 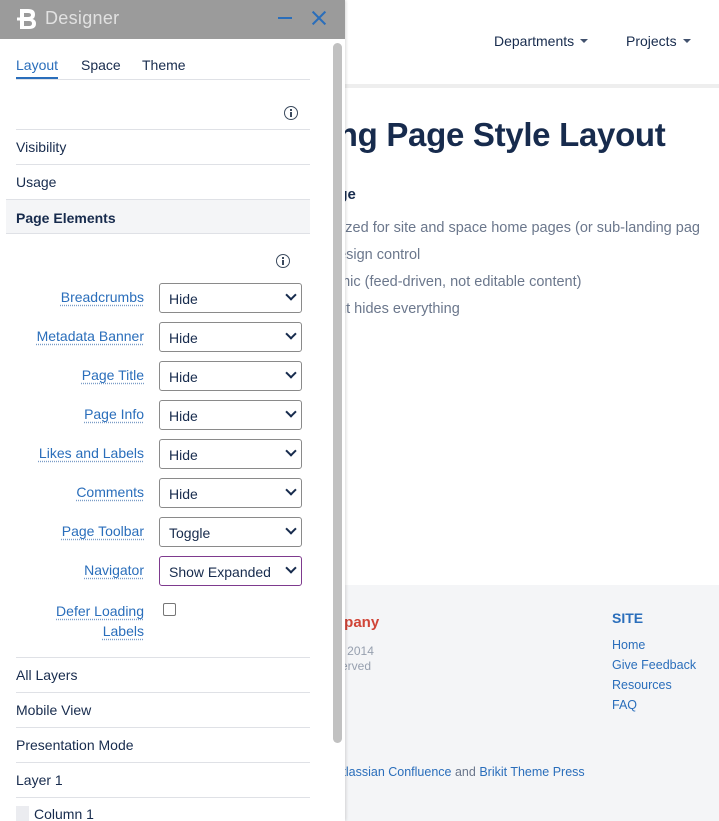 I want to click on select-breadcrumbs: Hide, so click(x=230, y=298).